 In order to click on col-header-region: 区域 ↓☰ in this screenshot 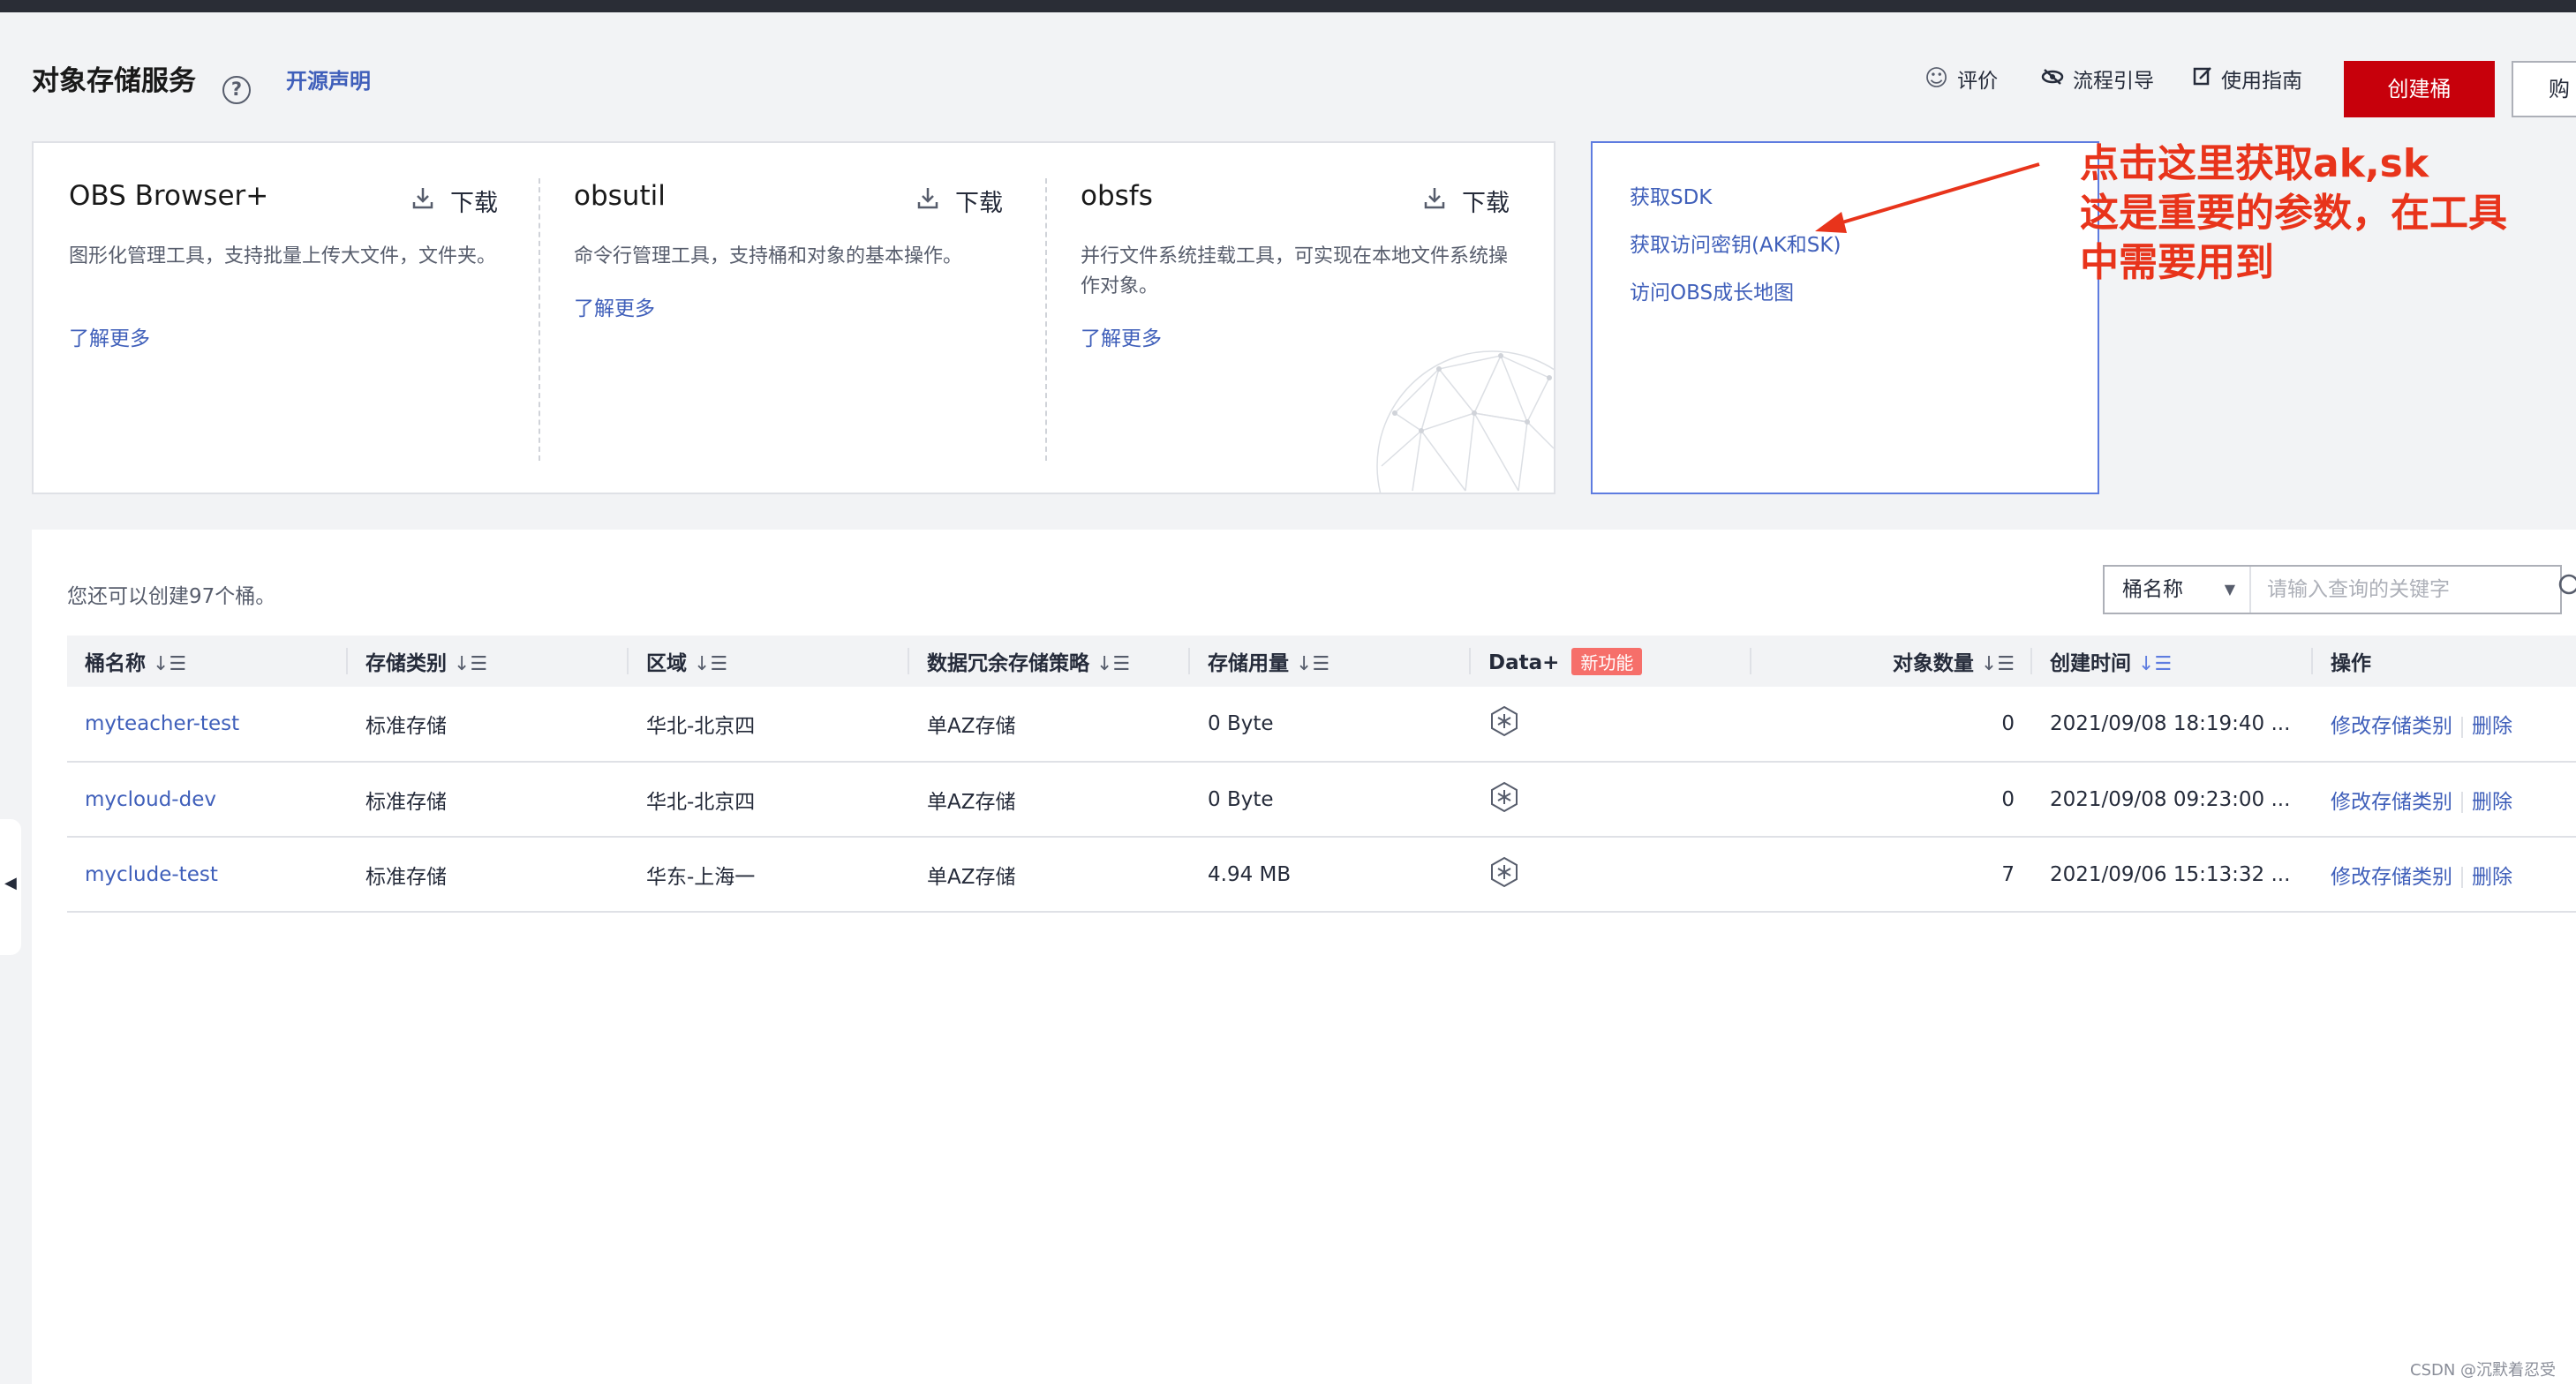, I will do `click(769, 662)`.